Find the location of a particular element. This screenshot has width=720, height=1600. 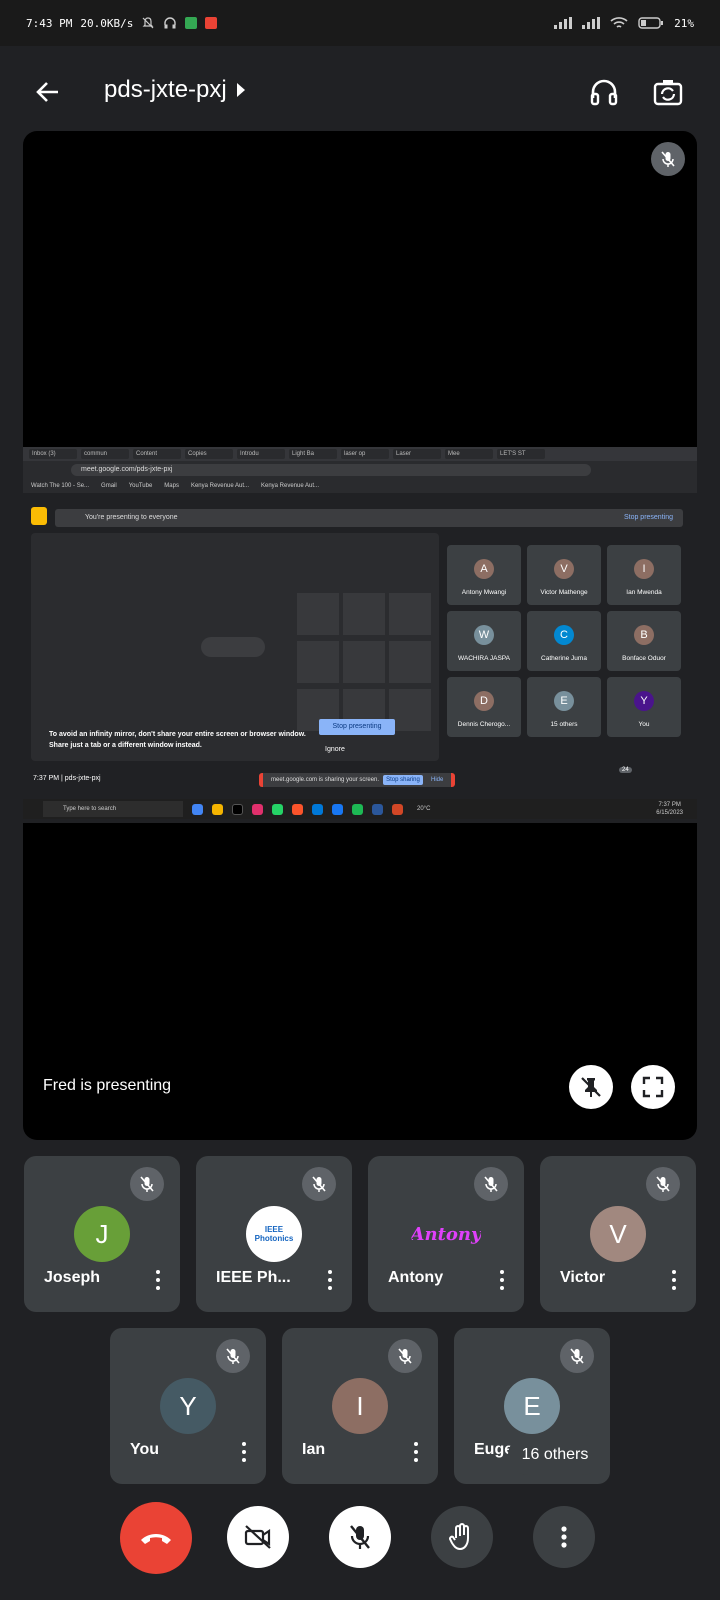

switch-camera-icon is located at coordinates (668, 92).